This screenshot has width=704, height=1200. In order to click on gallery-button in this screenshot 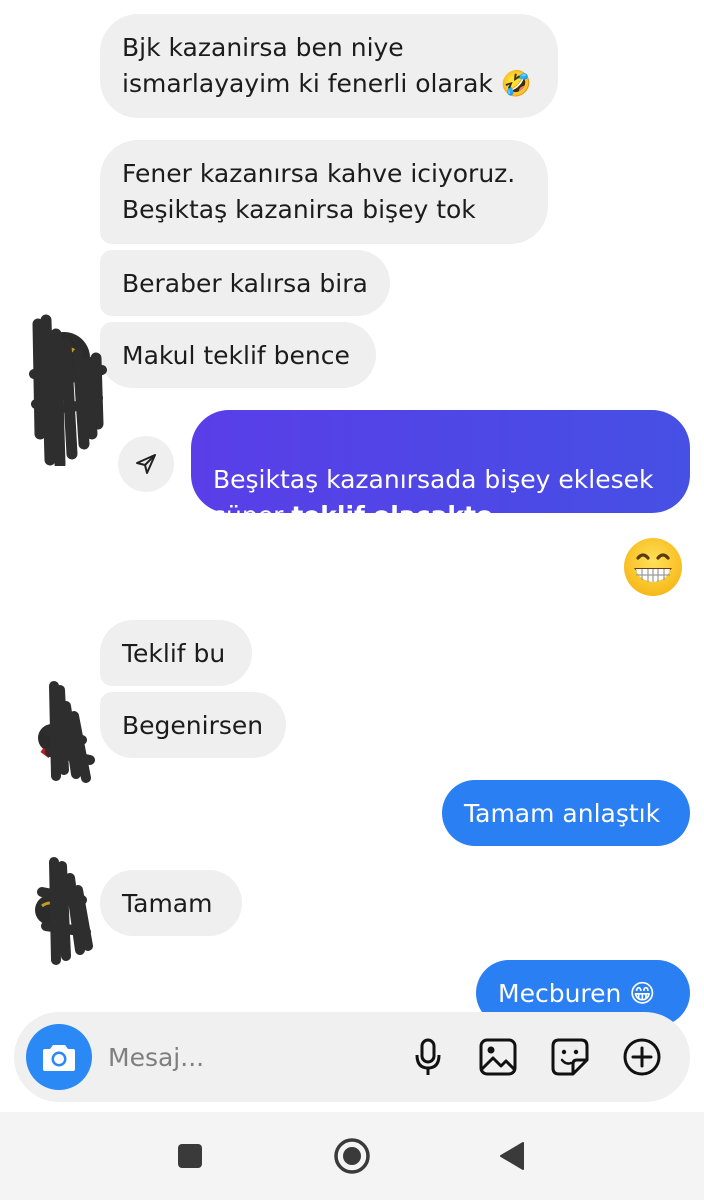, I will do `click(498, 1057)`.